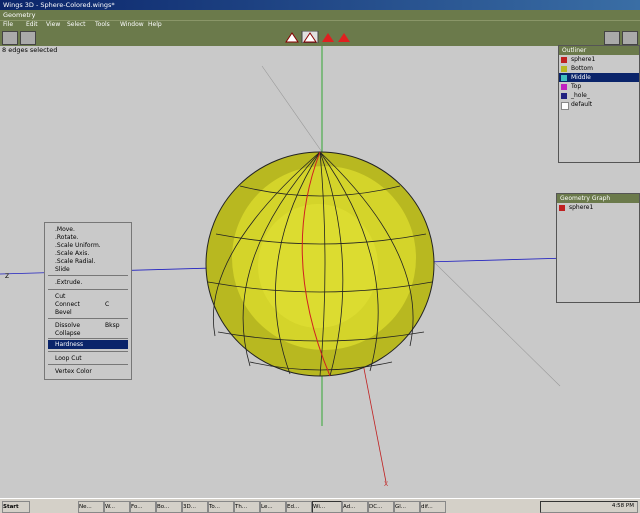 This screenshot has width=640, height=513. I want to click on toolbar, so click(320, 37).